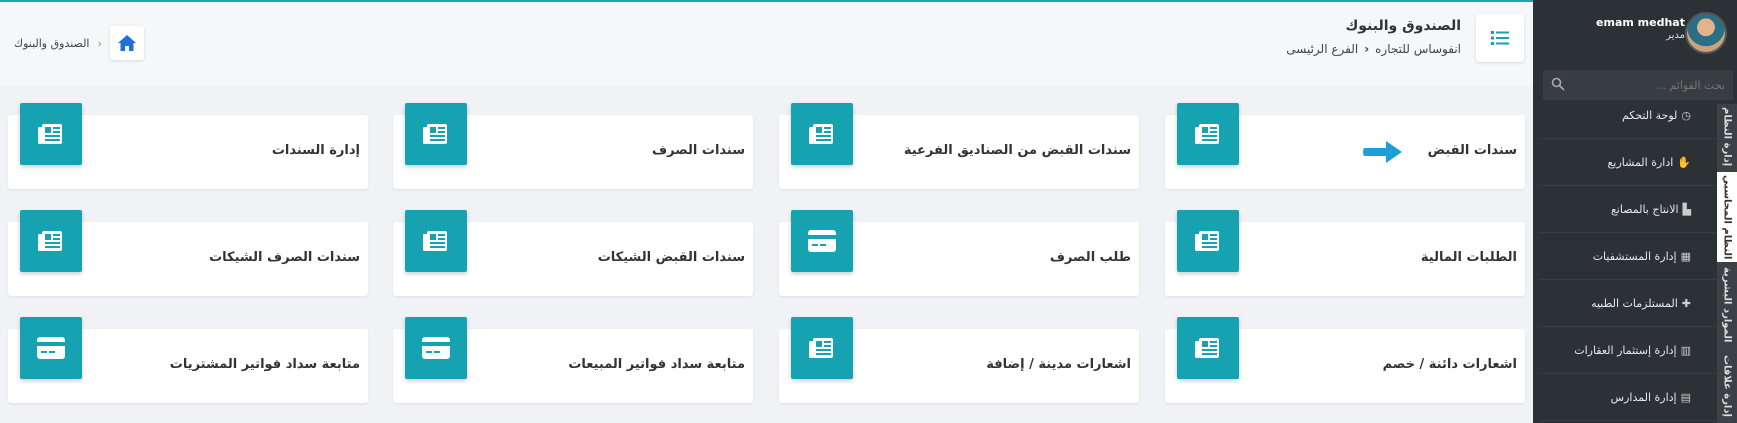 Image resolution: width=1737 pixels, height=423 pixels. I want to click on module-card: متابعة سداد فواتير المشتريات, so click(188, 360).